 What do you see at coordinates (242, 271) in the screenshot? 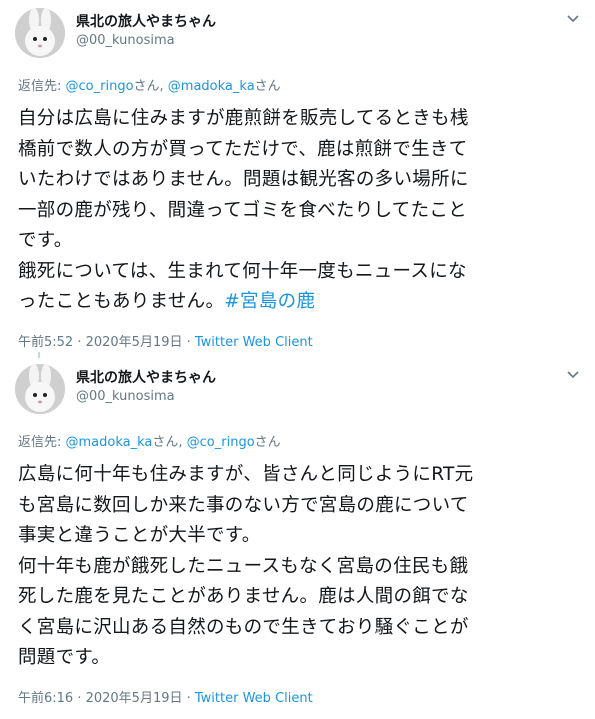
I see `tweet-text-line: 餓死については、生まれて何十年一度もニュースにな` at bounding box center [242, 271].